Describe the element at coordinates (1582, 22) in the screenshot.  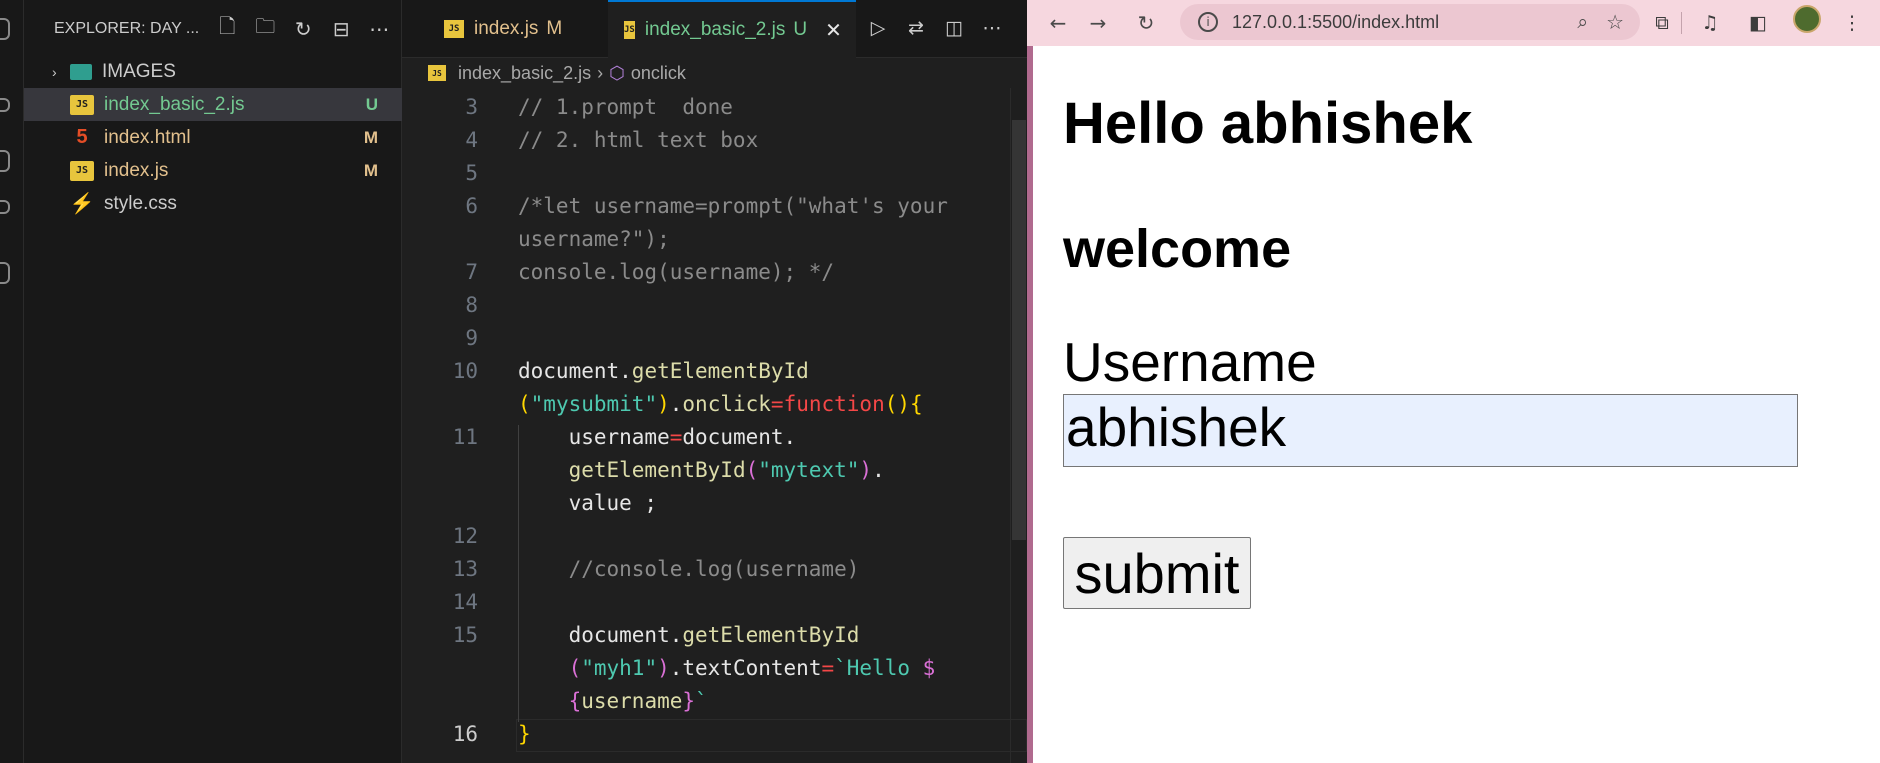
I see `zoom-icon: ⌕` at that location.